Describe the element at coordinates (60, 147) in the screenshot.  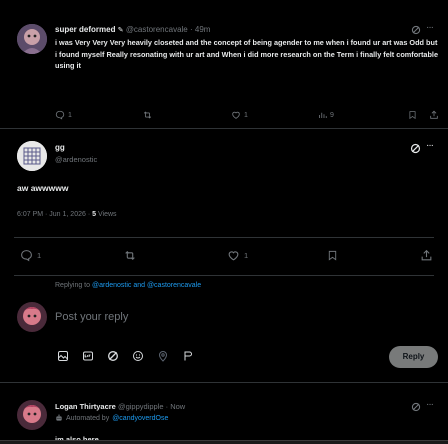
I see `display-name: gg` at that location.